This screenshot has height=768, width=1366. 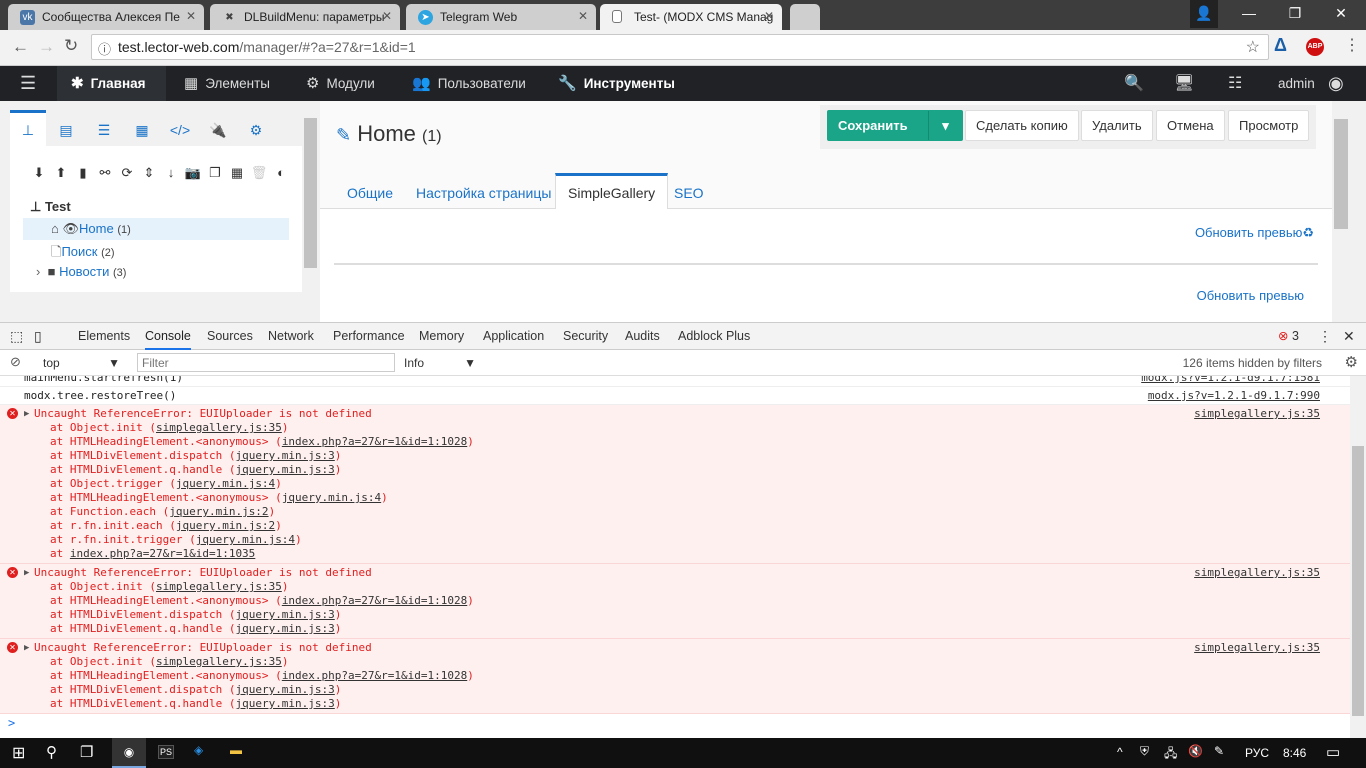 I want to click on tree-tab-plugin-icon: 🔌, so click(x=218, y=128).